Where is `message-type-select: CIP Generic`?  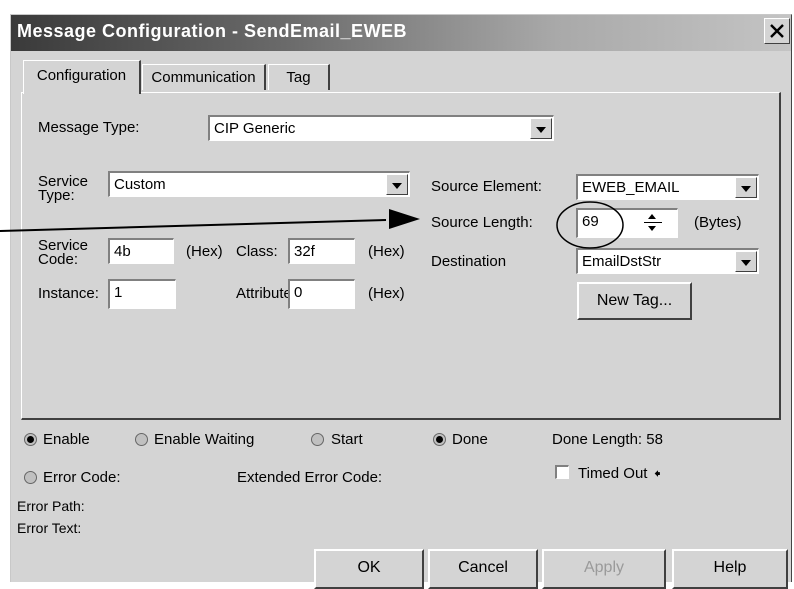
message-type-select: CIP Generic is located at coordinates (381, 128).